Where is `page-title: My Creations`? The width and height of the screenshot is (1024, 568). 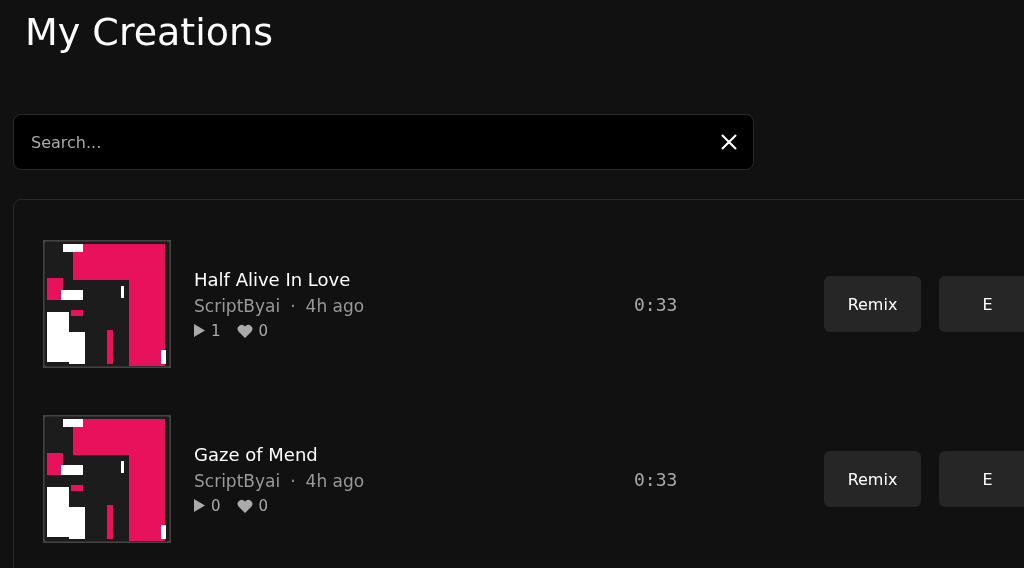 page-title: My Creations is located at coordinates (149, 32).